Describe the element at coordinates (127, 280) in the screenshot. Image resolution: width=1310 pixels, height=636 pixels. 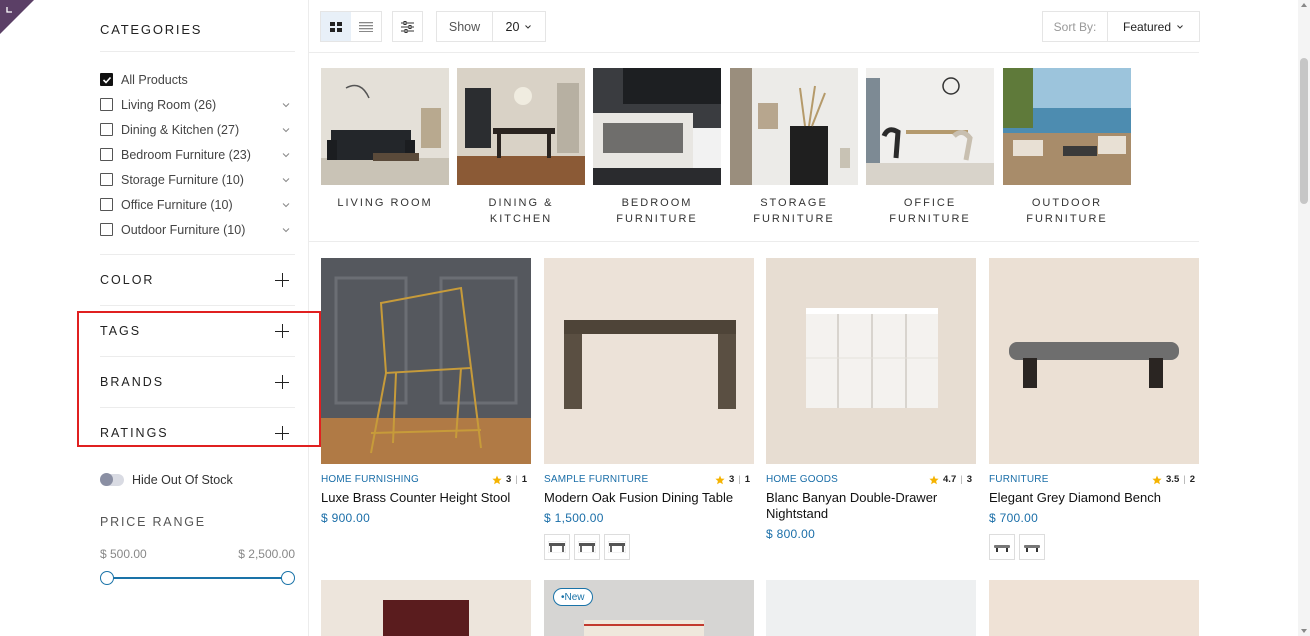
I see `filter-color-title: COLOR` at that location.